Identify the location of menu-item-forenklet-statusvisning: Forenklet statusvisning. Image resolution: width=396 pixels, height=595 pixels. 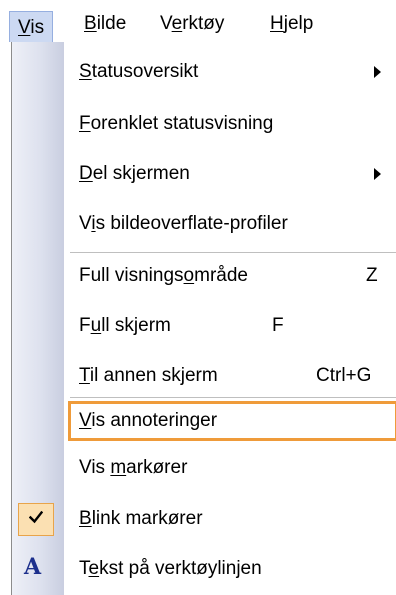
(204, 124).